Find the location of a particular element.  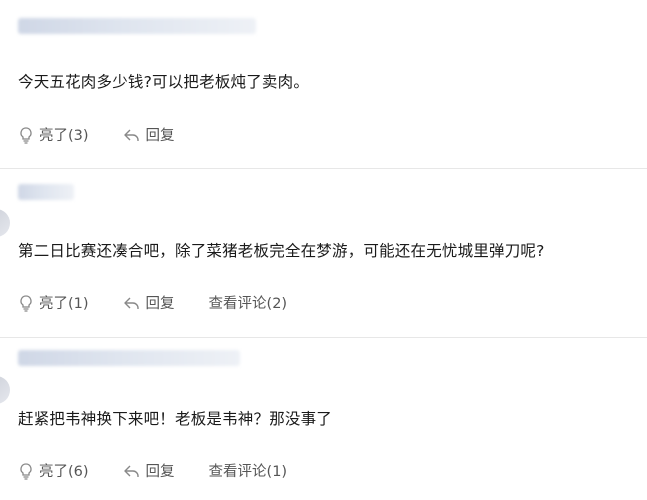

view-comments-label: 查看评论(2) is located at coordinates (248, 304).